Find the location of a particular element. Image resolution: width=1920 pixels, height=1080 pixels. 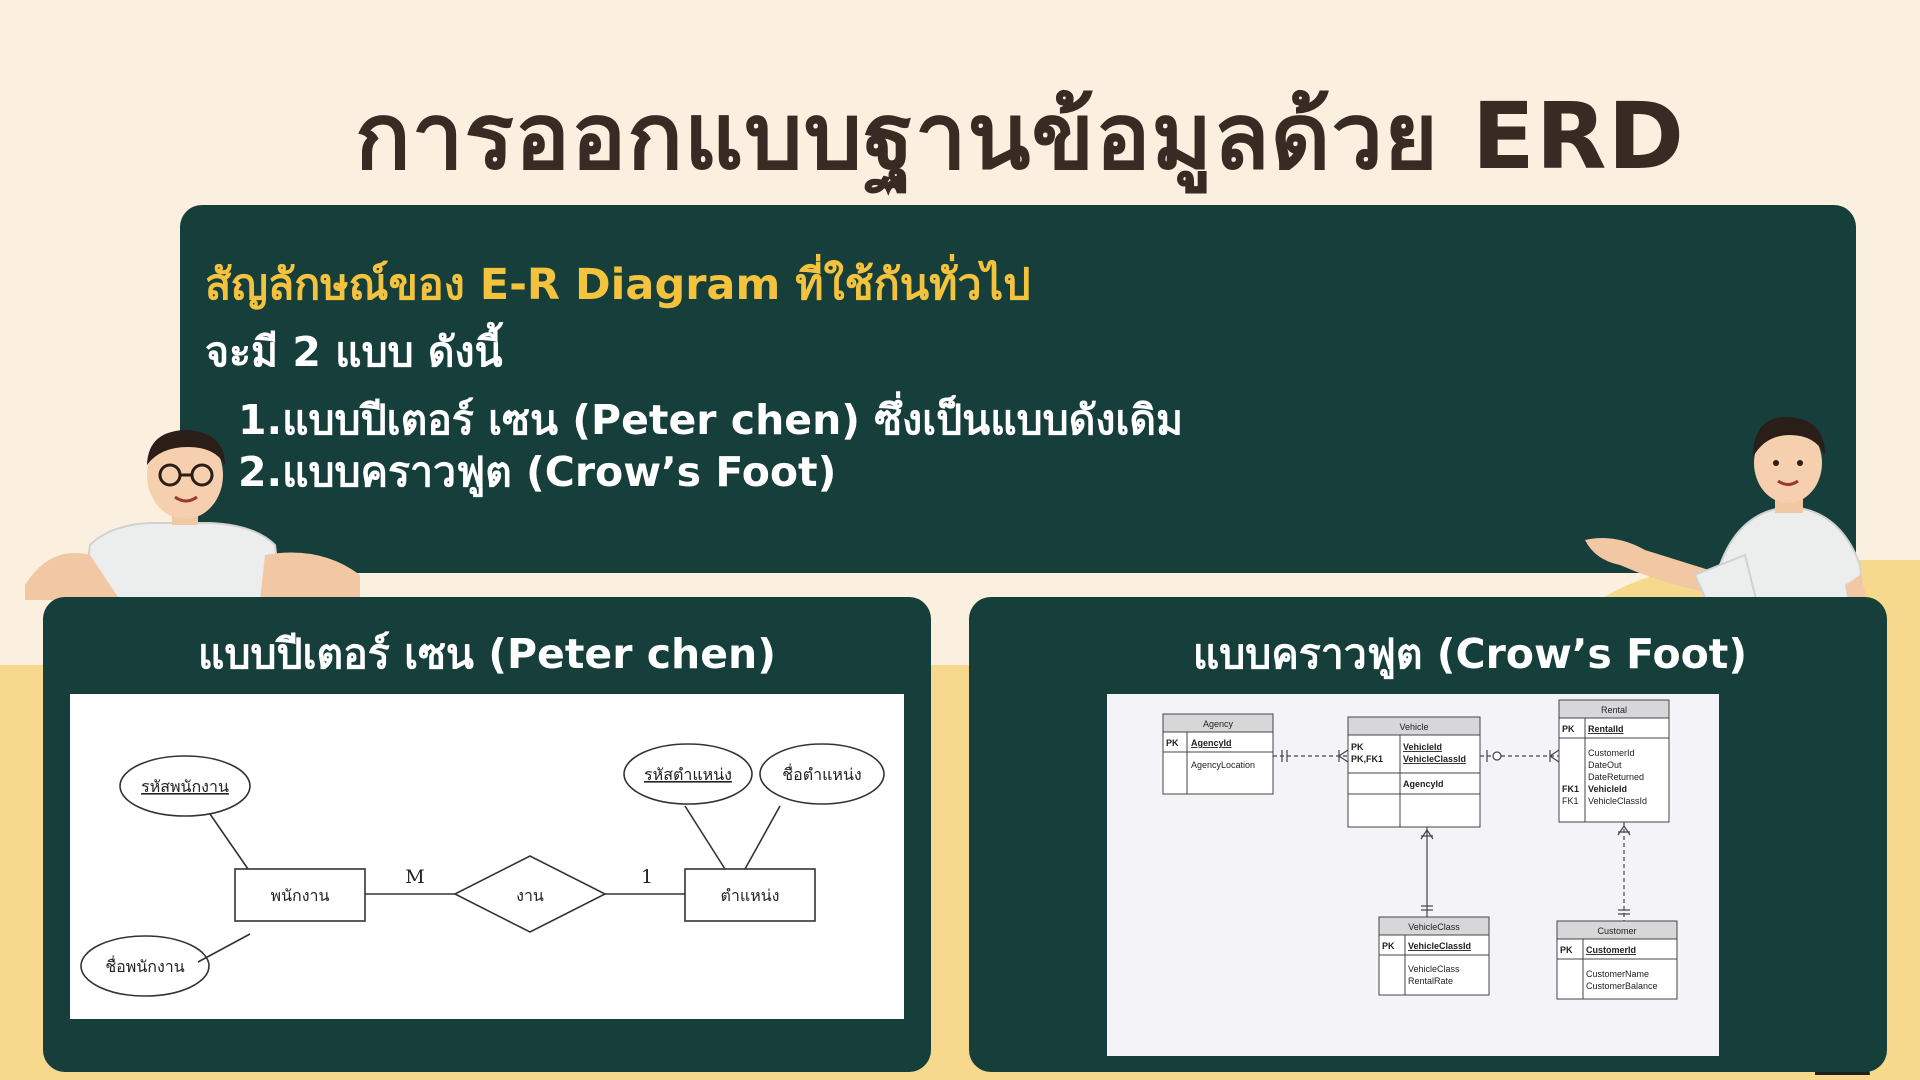

agency-key: AgencyId is located at coordinates (1211, 743).